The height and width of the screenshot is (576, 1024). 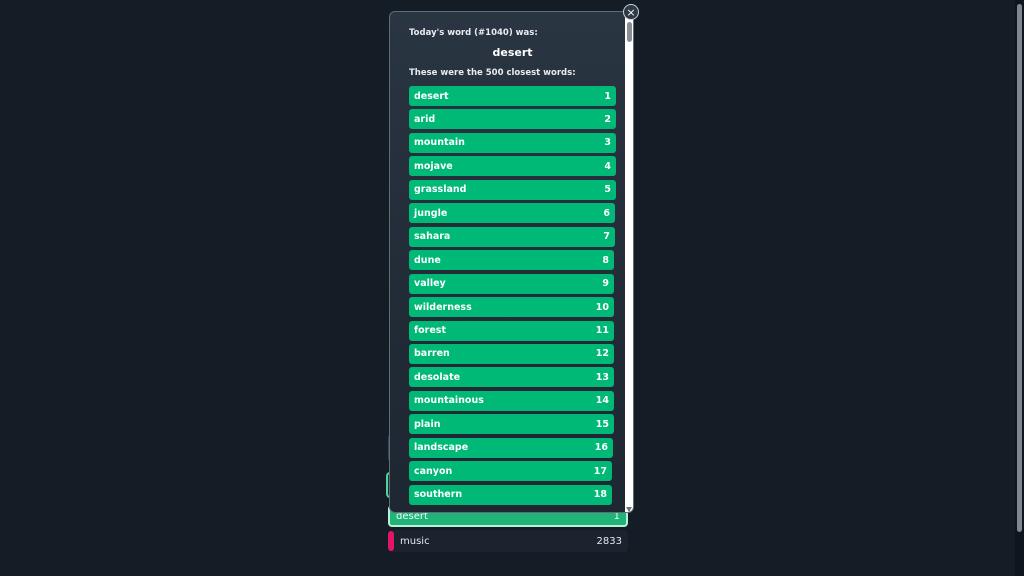 I want to click on word-text: landscape, so click(x=441, y=448).